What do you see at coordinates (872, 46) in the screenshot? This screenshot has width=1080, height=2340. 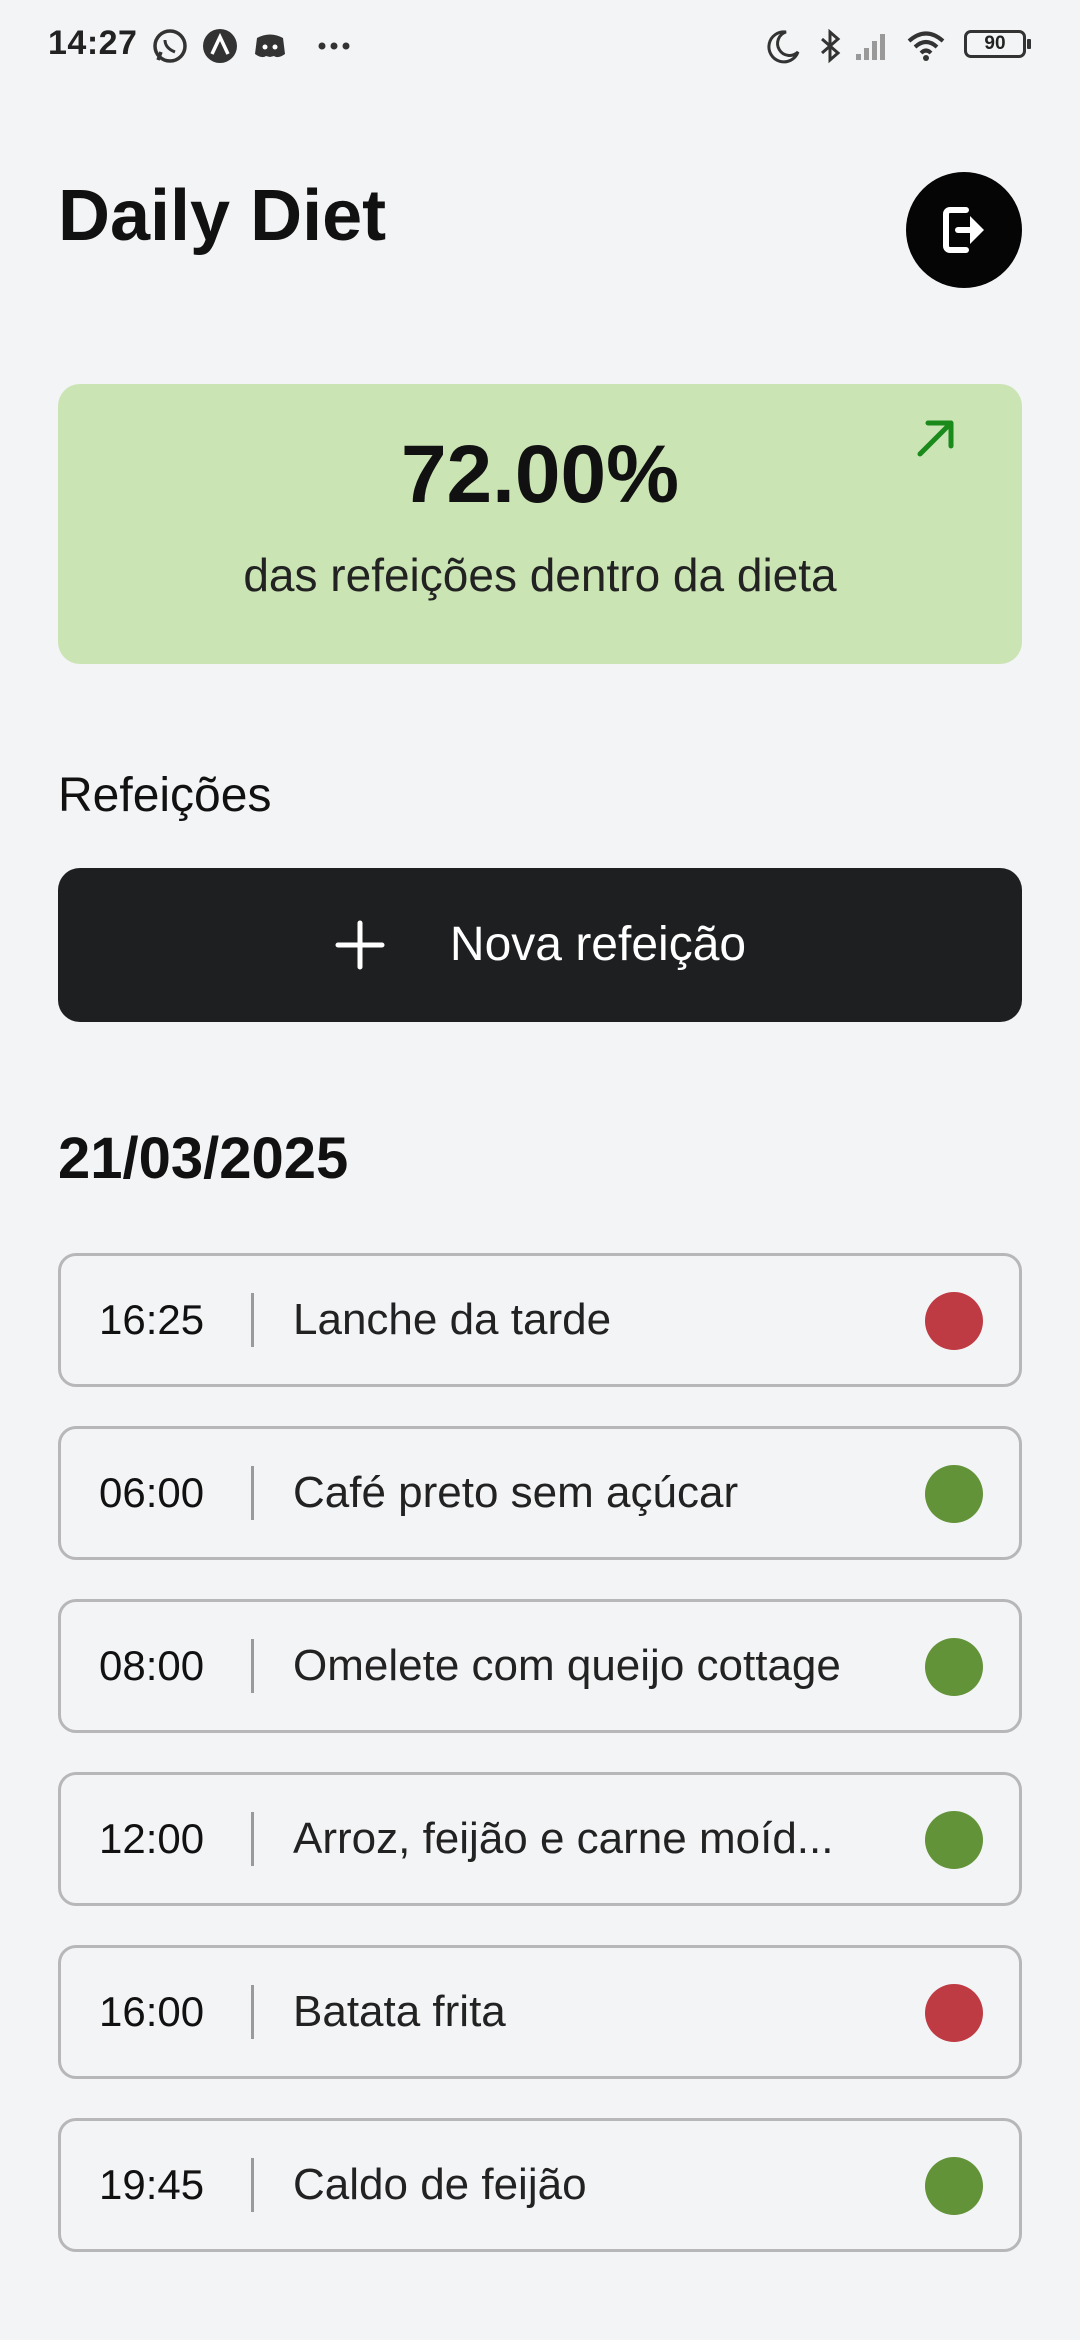 I see `signal-icon` at bounding box center [872, 46].